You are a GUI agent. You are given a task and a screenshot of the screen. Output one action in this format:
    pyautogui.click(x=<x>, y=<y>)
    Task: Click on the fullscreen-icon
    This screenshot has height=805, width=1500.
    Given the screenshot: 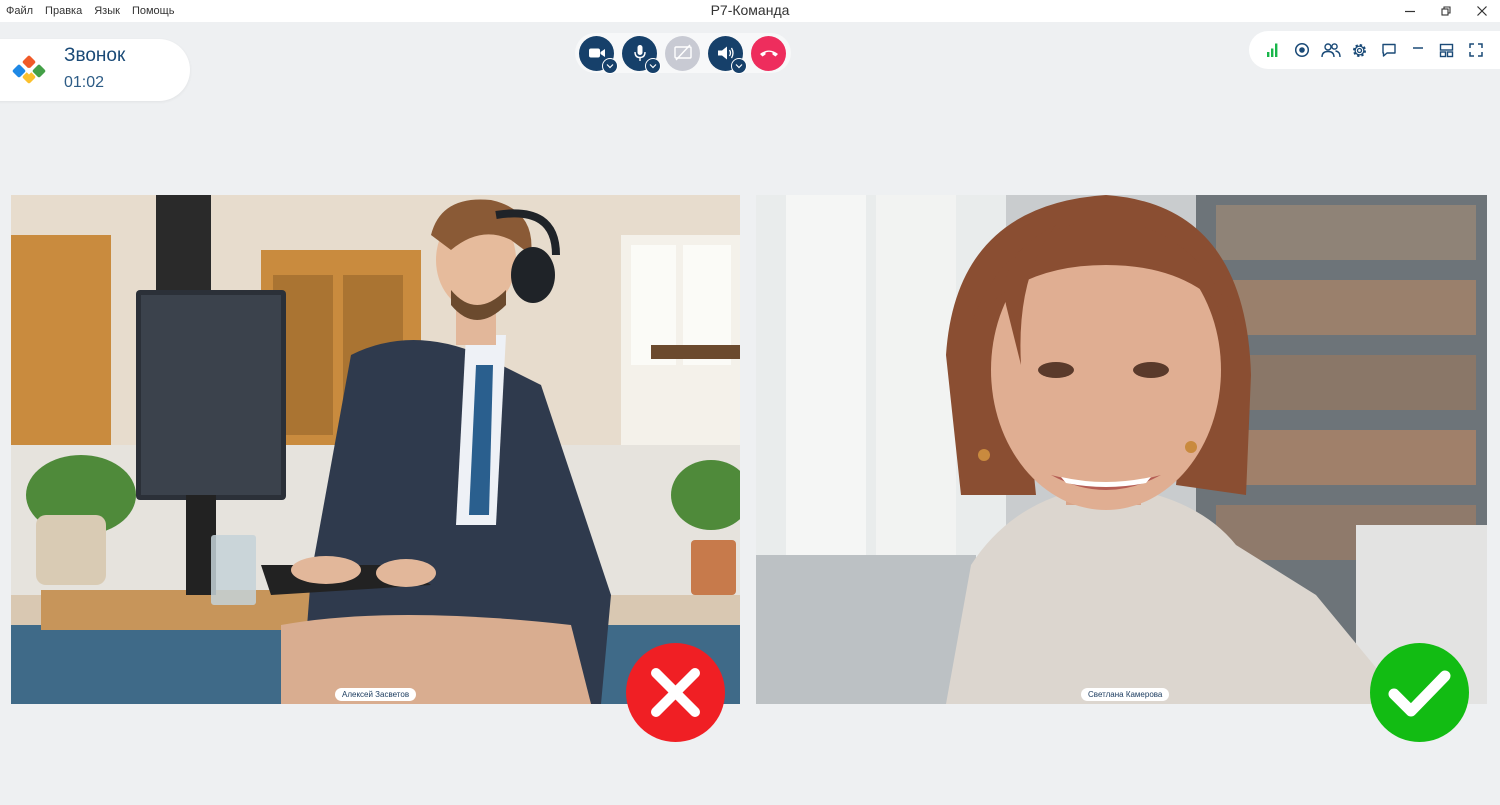 What is the action you would take?
    pyautogui.click(x=1475, y=50)
    